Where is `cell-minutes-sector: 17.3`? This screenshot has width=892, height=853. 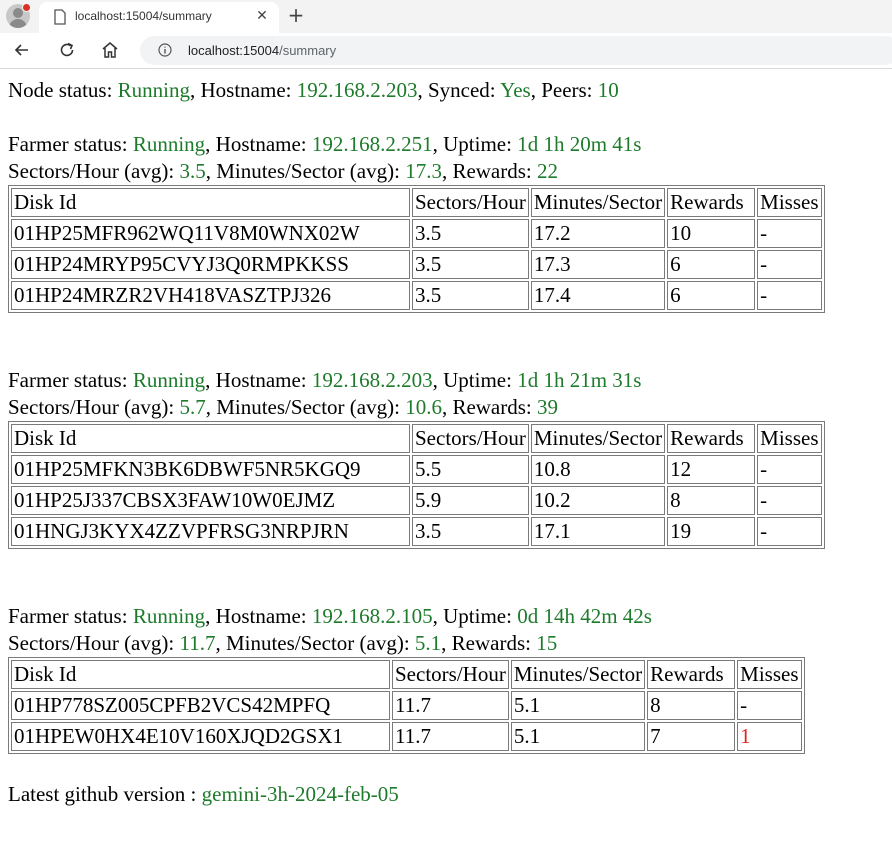
cell-minutes-sector: 17.3 is located at coordinates (598, 264).